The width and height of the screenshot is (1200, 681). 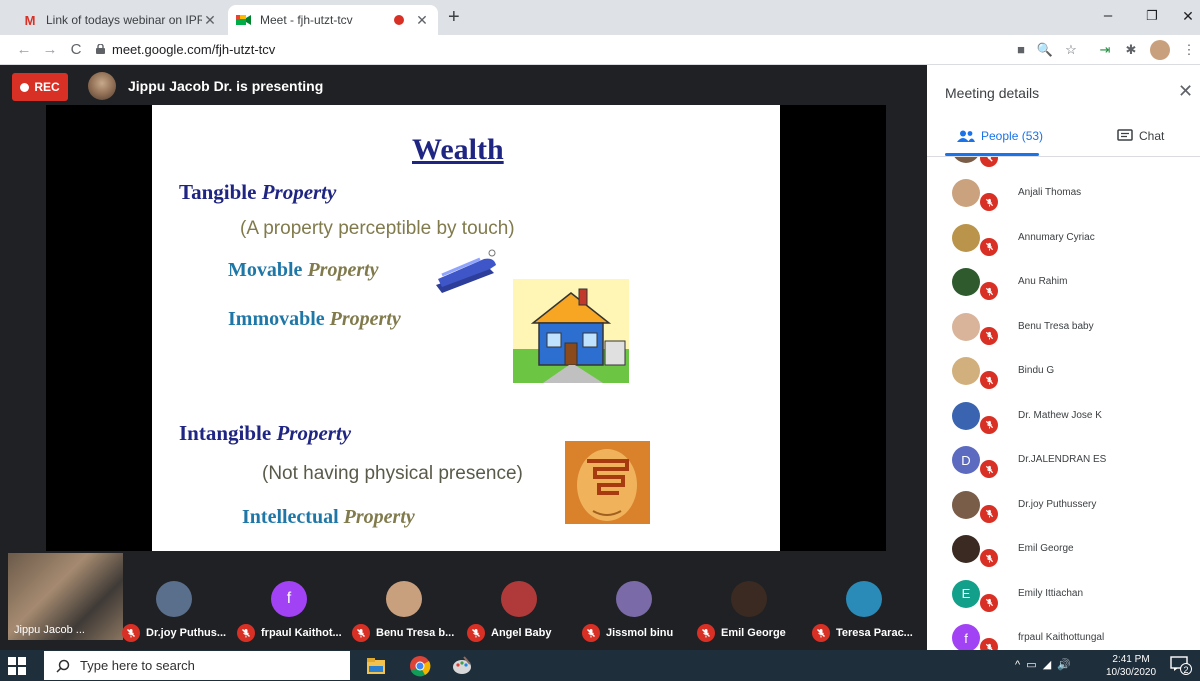 I want to click on intangible-suffix: Property, so click(x=314, y=433).